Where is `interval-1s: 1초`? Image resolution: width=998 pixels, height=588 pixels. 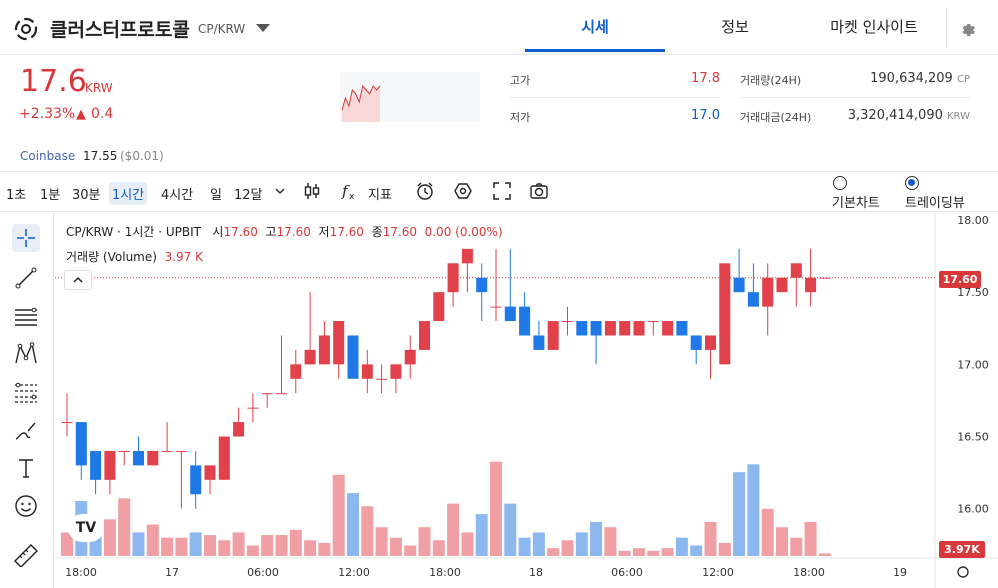
interval-1s: 1초 is located at coordinates (16, 193).